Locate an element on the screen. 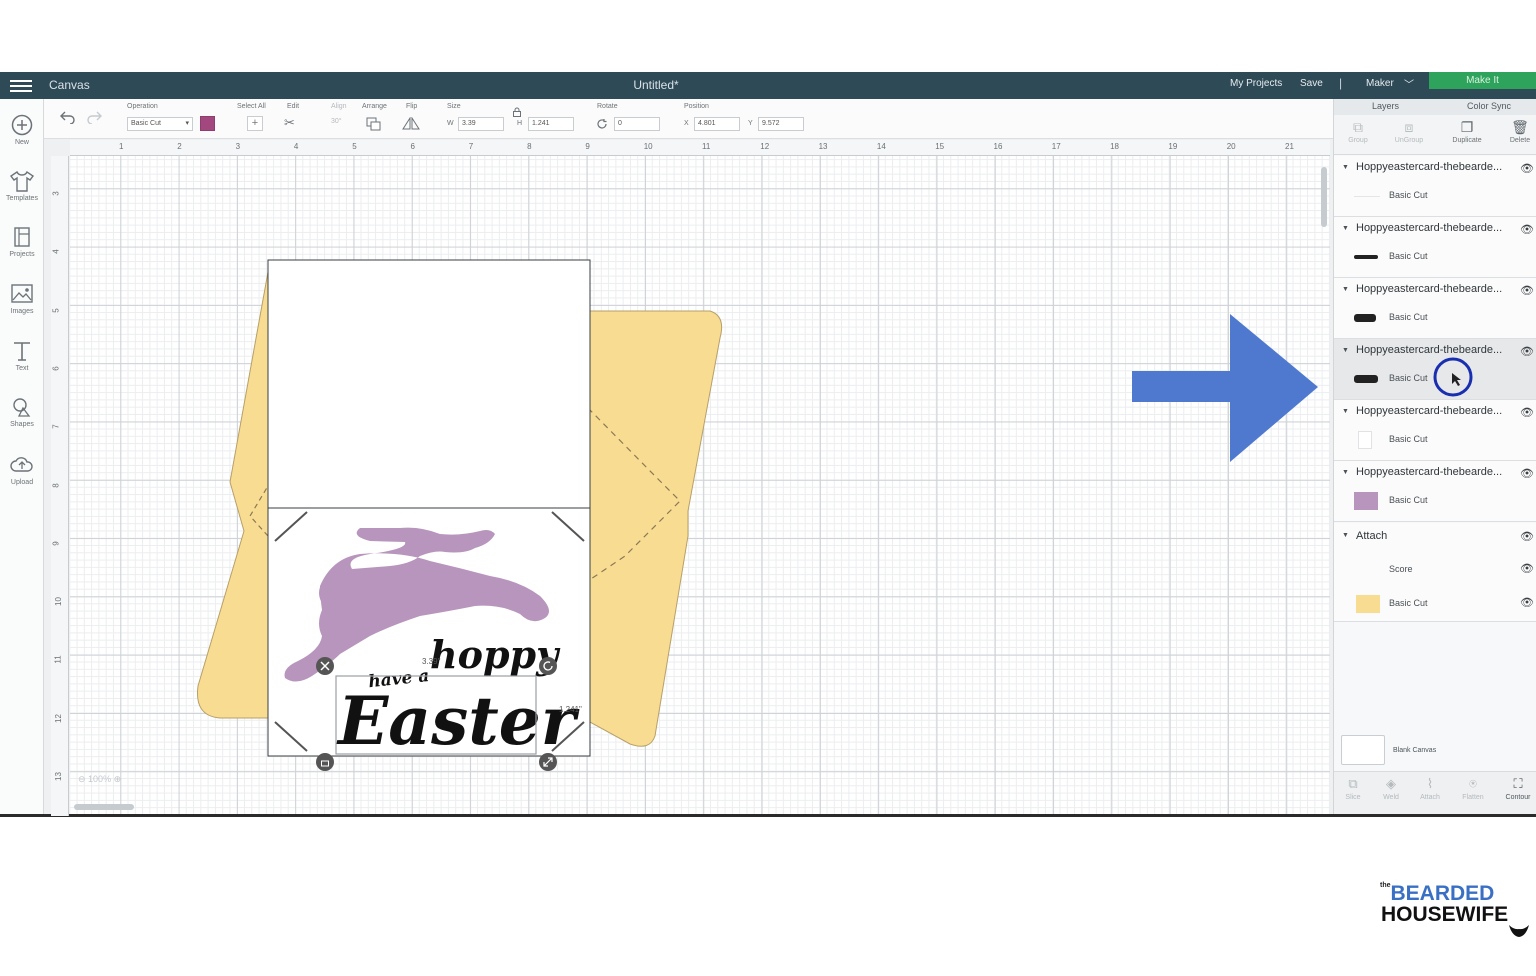 Image resolution: width=1536 pixels, height=976 pixels. ruler-tick-label: 9 is located at coordinates (587, 146).